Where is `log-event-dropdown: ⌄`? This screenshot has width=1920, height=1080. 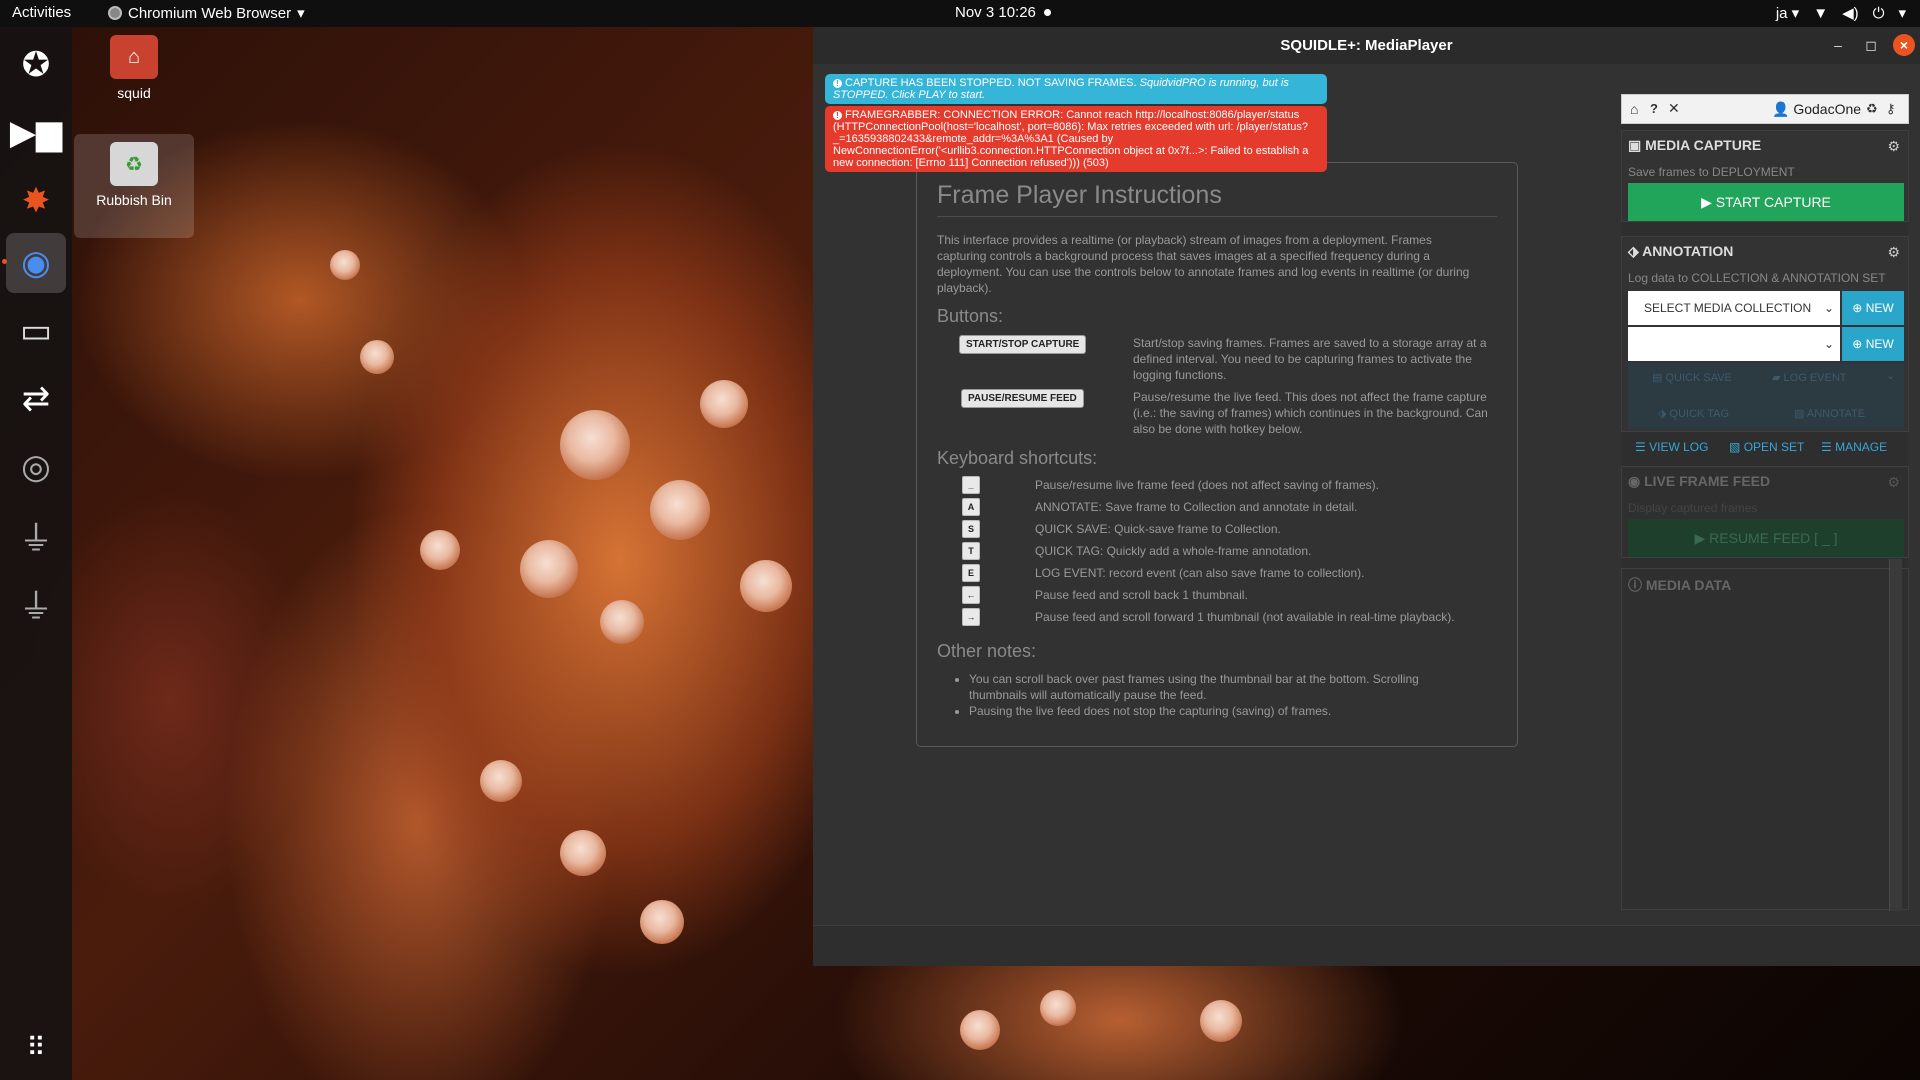 log-event-dropdown: ⌄ is located at coordinates (1890, 375).